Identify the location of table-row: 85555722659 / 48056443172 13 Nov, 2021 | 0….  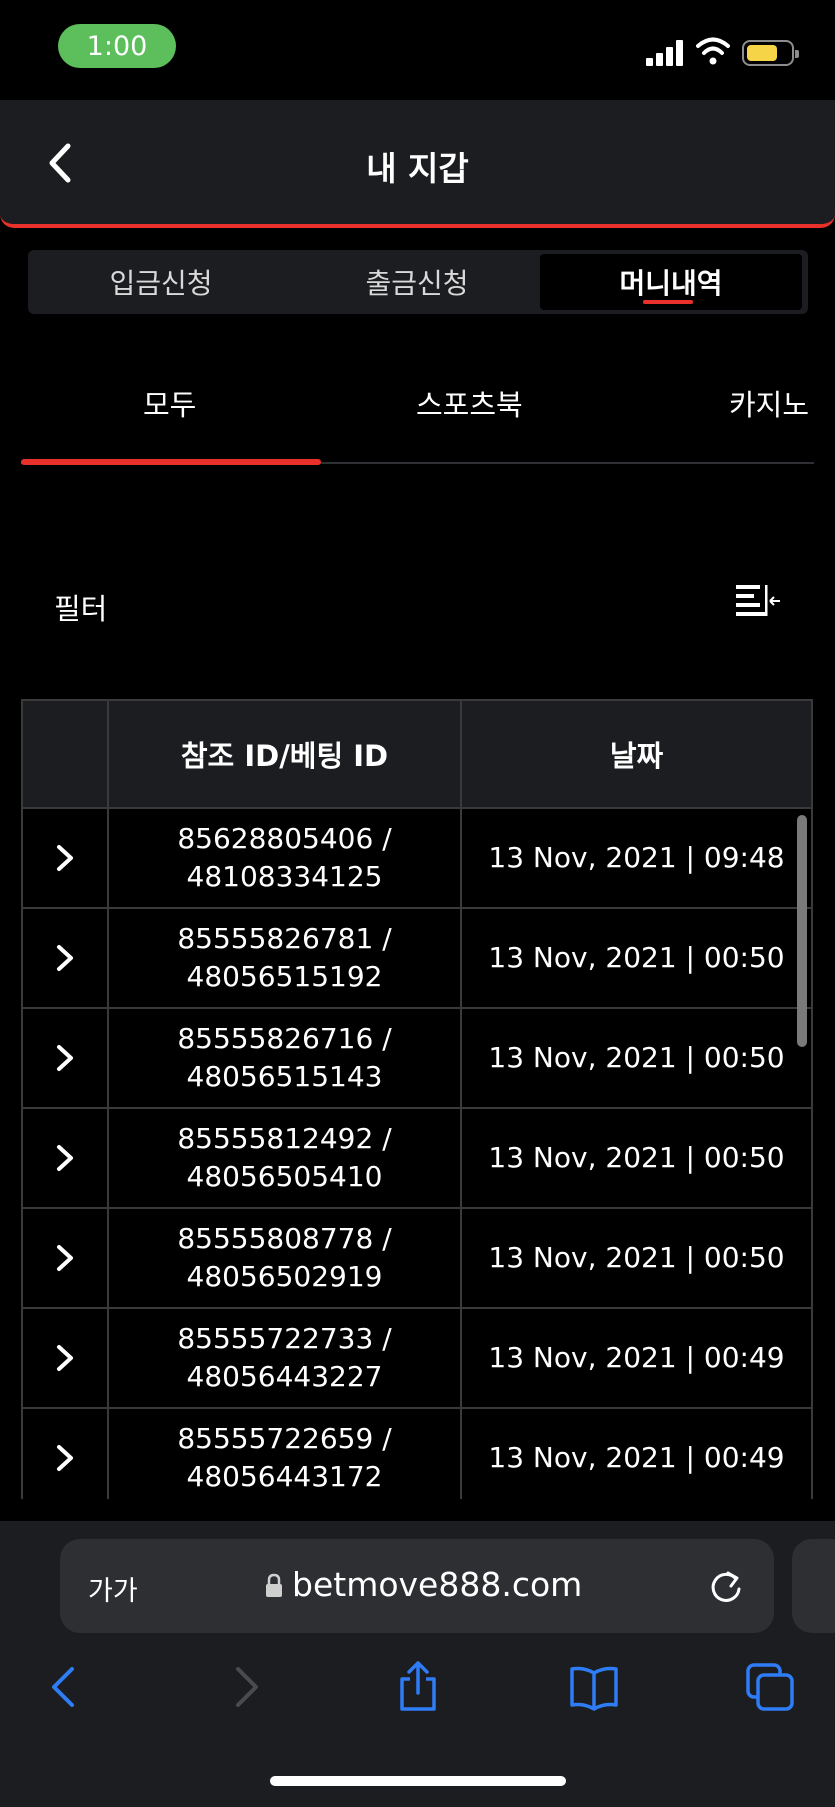
(417, 1454).